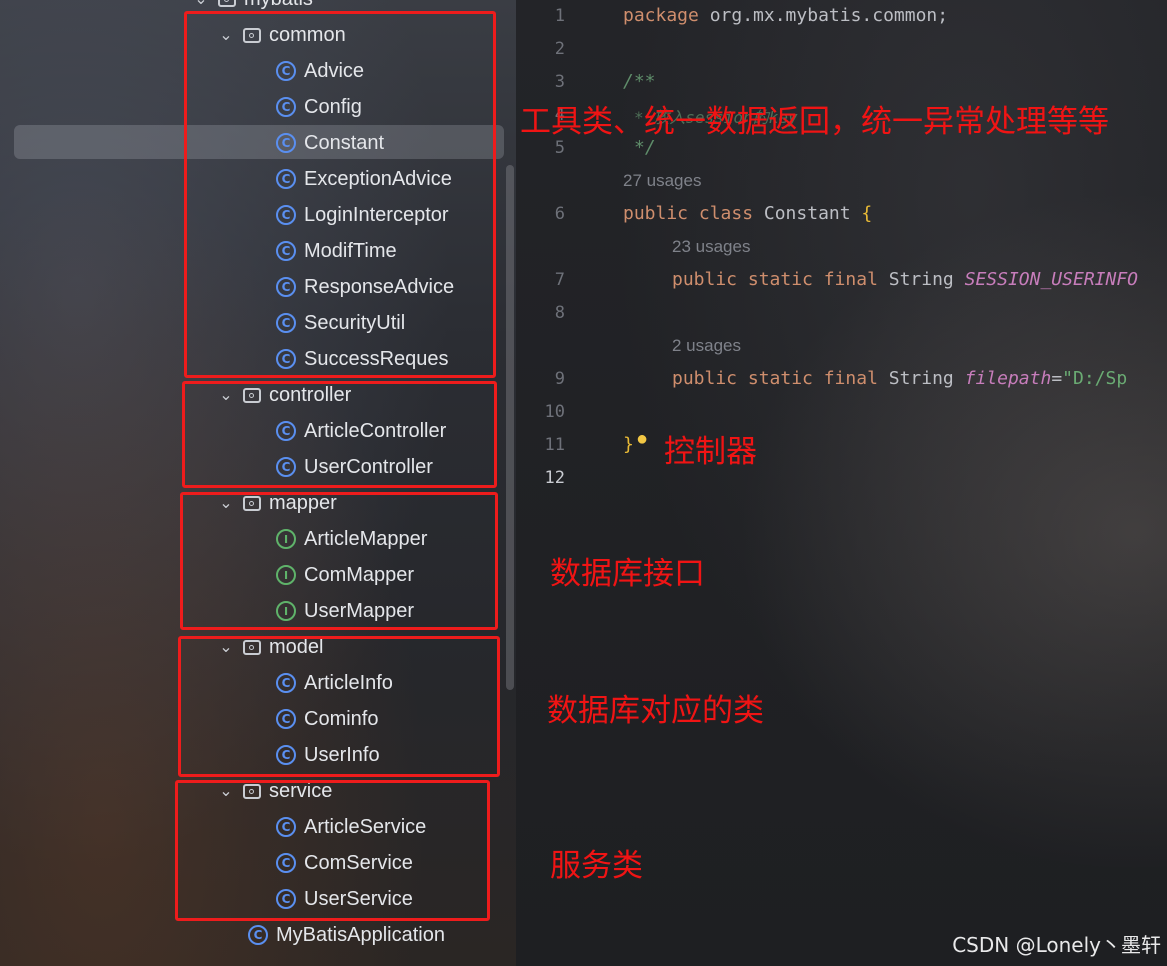  I want to click on operator: =, so click(1057, 378).